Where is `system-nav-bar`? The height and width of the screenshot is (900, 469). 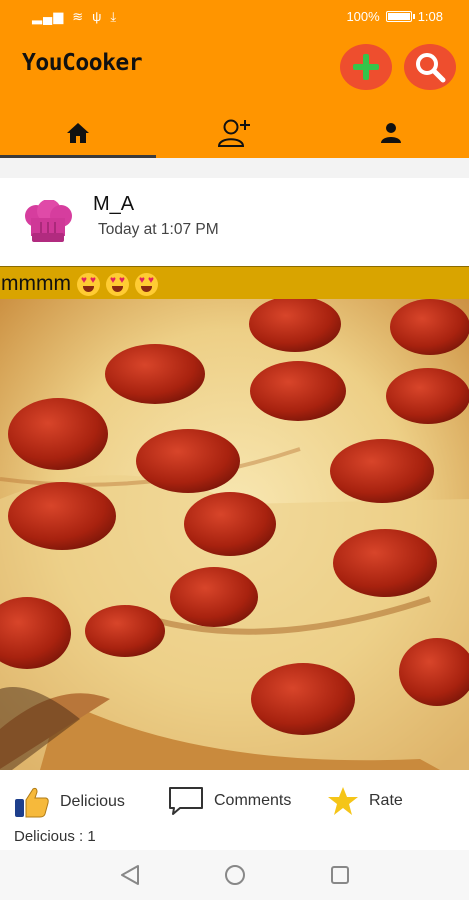 system-nav-bar is located at coordinates (234, 875).